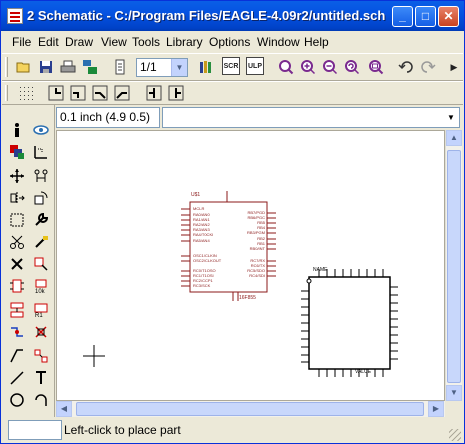 The width and height of the screenshot is (465, 444). What do you see at coordinates (17, 242) in the screenshot?
I see `cut-icon` at bounding box center [17, 242].